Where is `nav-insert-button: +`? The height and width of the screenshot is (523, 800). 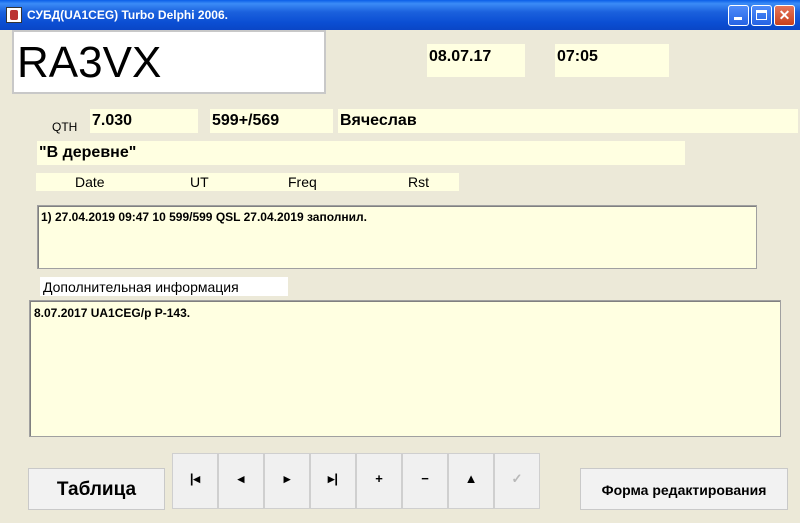
nav-insert-button: + is located at coordinates (379, 481).